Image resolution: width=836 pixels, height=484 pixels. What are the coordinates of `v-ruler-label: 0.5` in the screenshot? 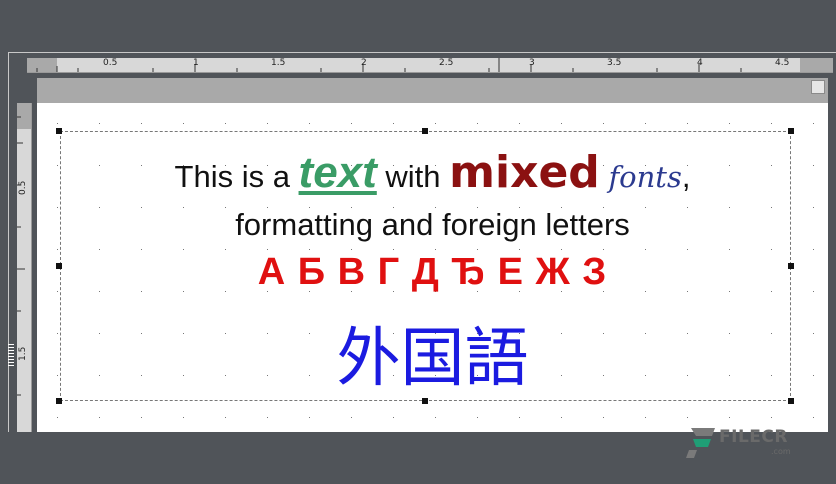 It's located at (23, 187).